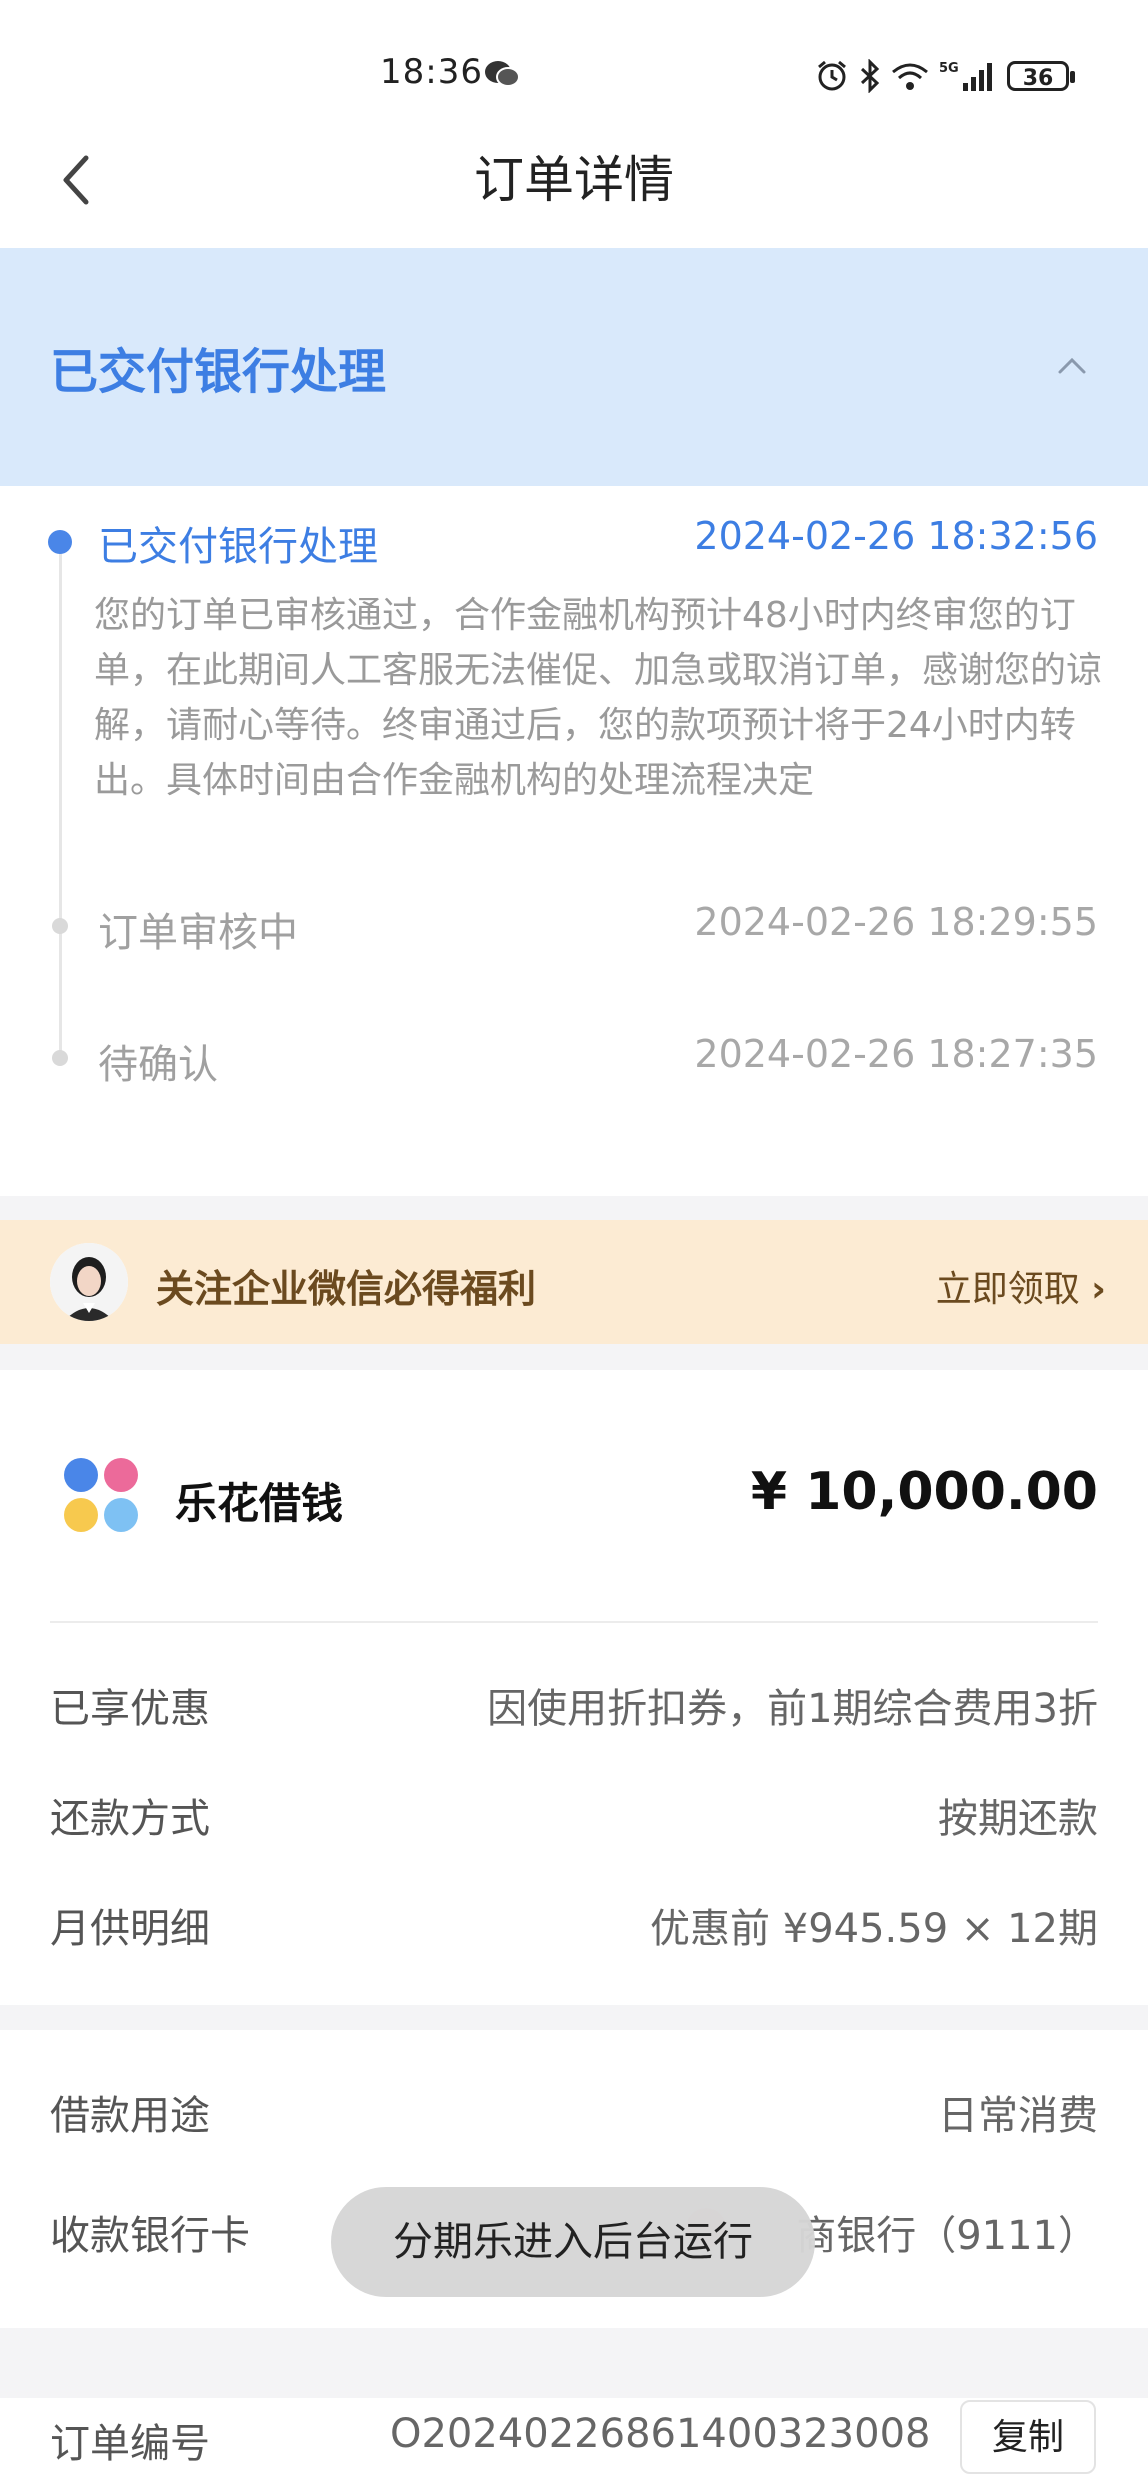  What do you see at coordinates (130, 1819) in the screenshot?
I see `repayment-method-label: 还款方式` at bounding box center [130, 1819].